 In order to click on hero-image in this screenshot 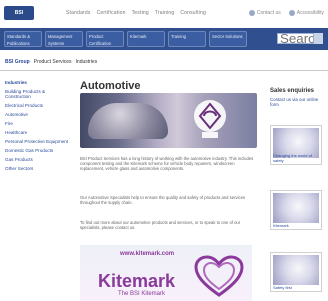, I will do `click(168, 120)`.